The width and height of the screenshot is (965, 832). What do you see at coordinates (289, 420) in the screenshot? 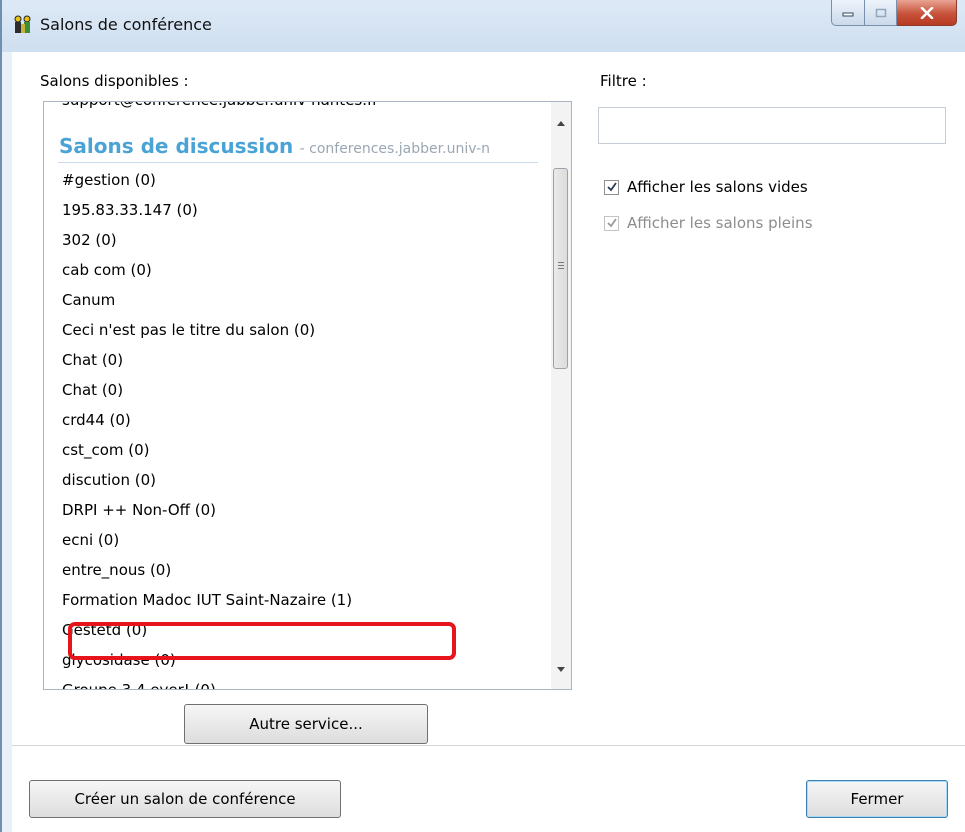
I see `room-item: crd44 (0)` at bounding box center [289, 420].